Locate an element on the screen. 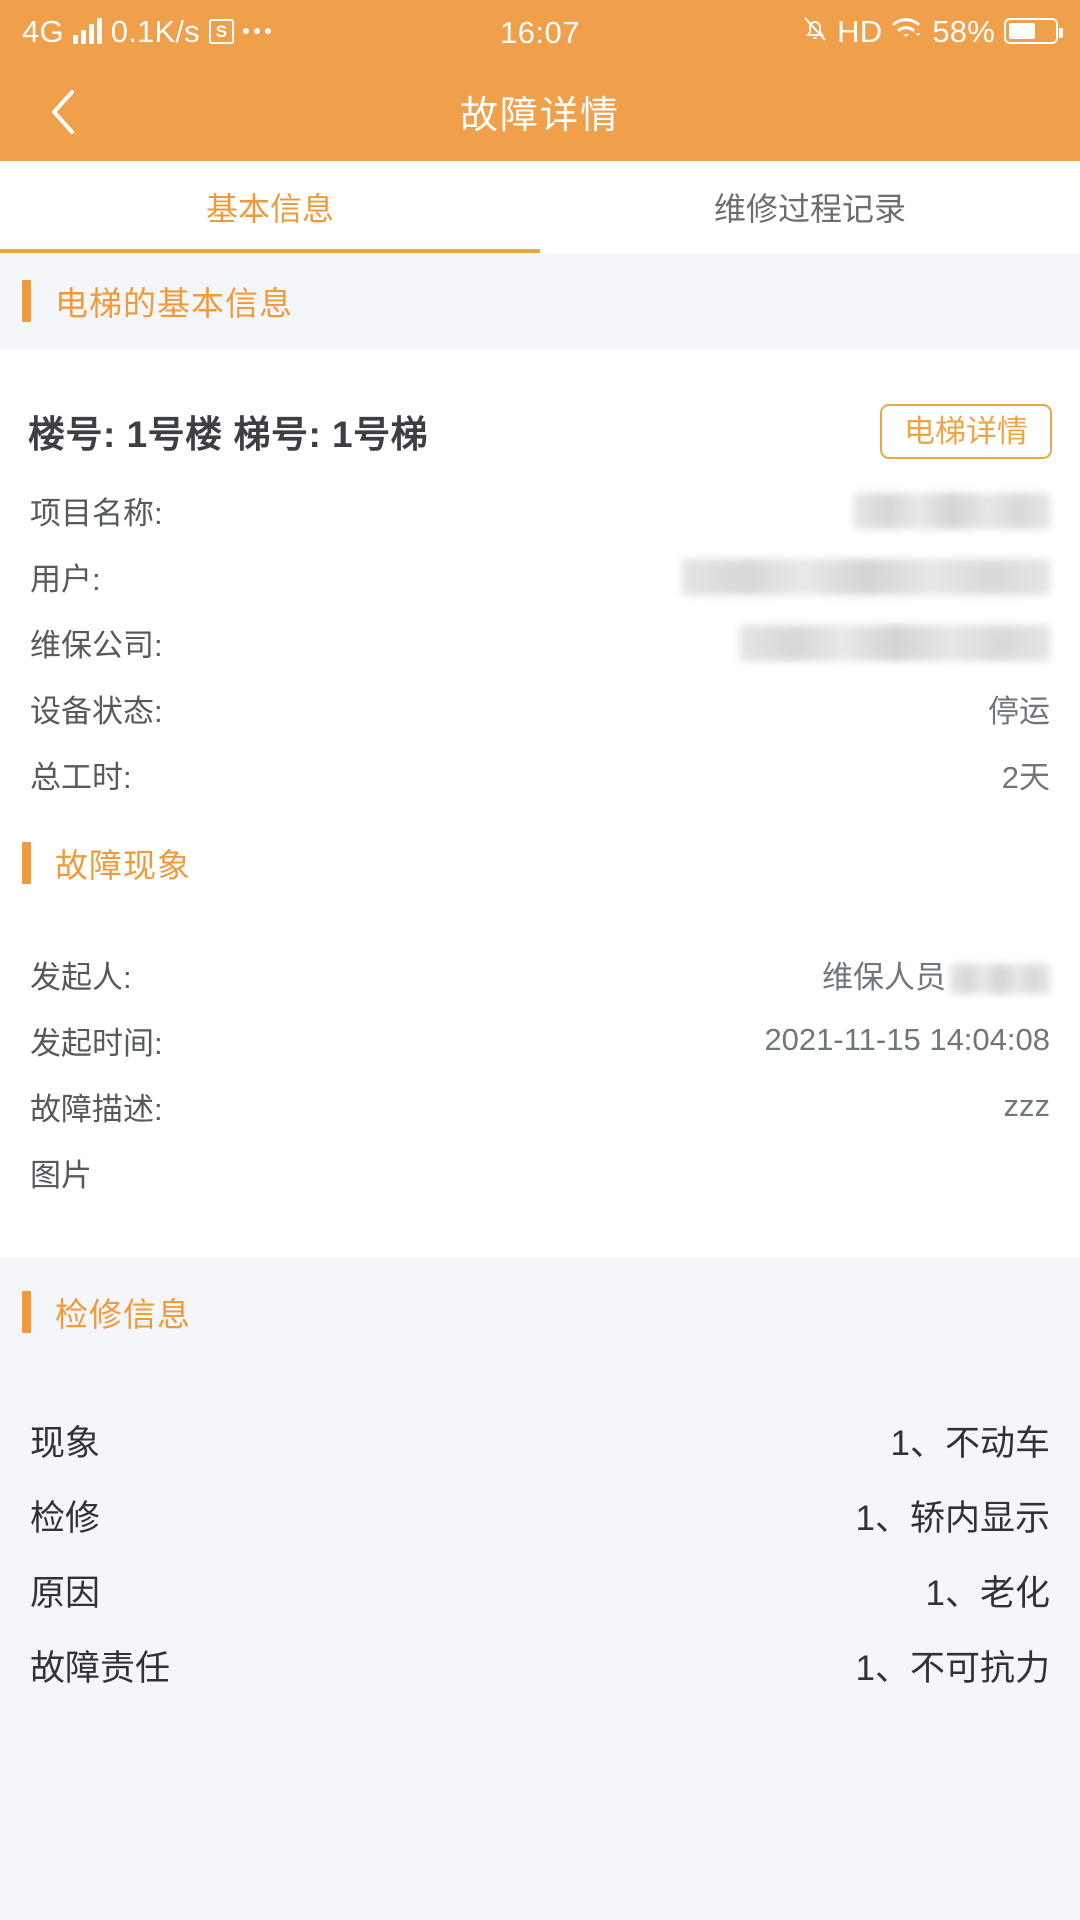 The width and height of the screenshot is (1080, 1920). row-report-time-value: 2021-11-15 14:04:08 is located at coordinates (907, 1039).